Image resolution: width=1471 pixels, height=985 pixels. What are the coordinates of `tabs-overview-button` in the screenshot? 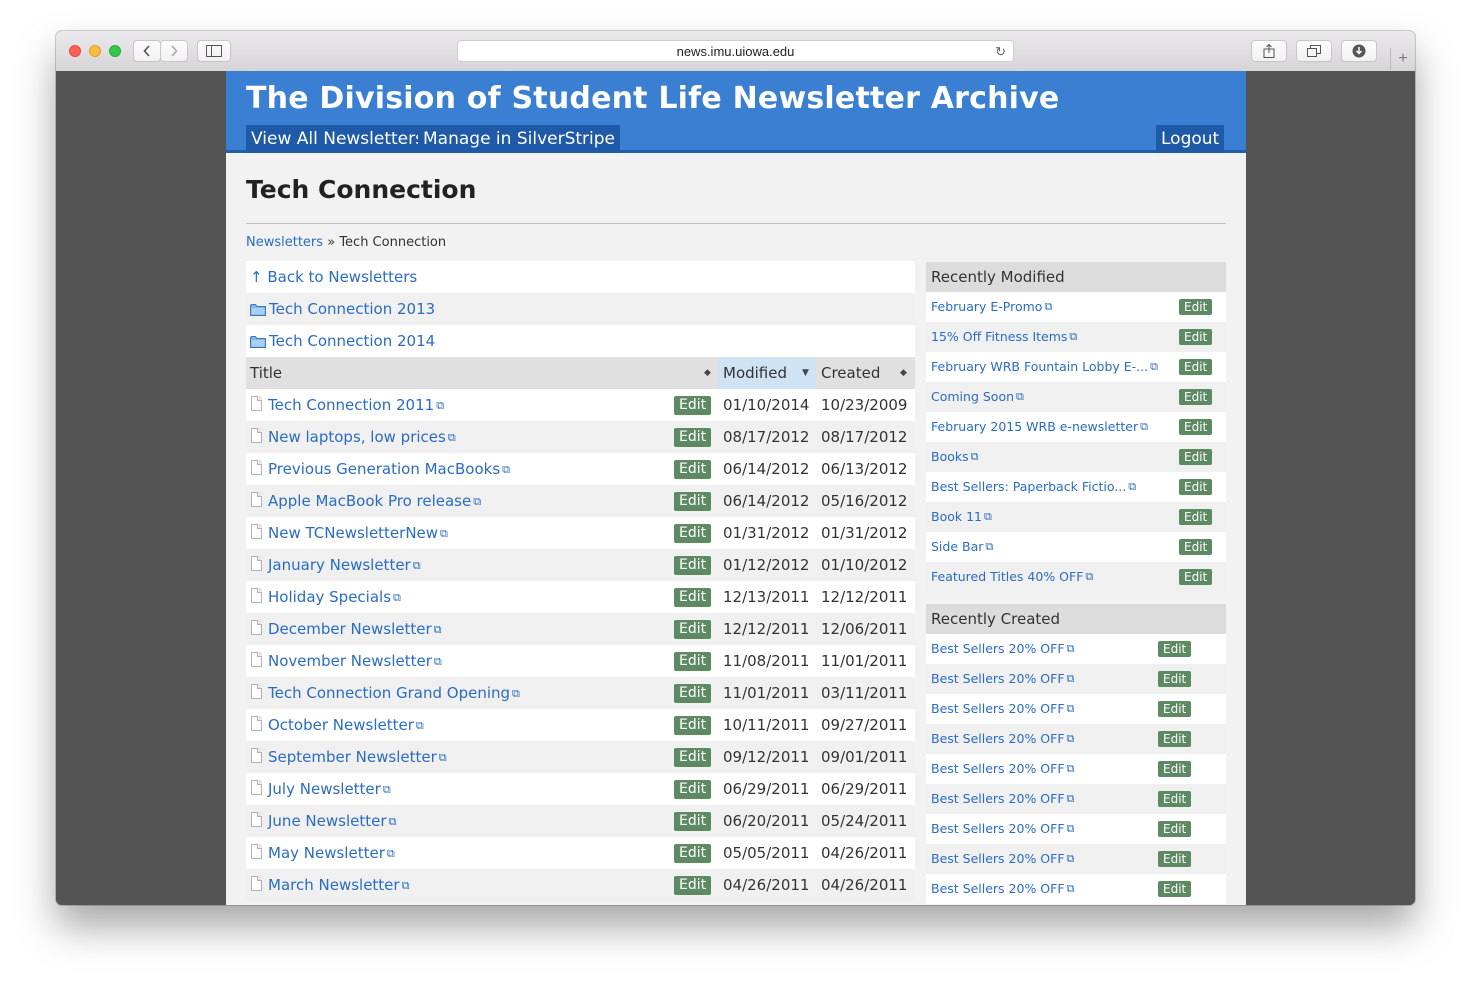 It's located at (1314, 51).